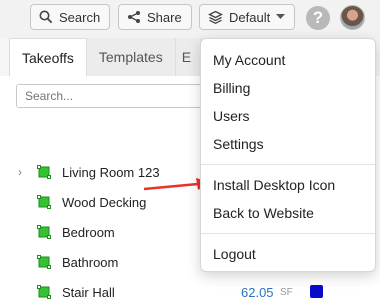 Image resolution: width=380 pixels, height=308 pixels. I want to click on view-preset-label: Default, so click(250, 17).